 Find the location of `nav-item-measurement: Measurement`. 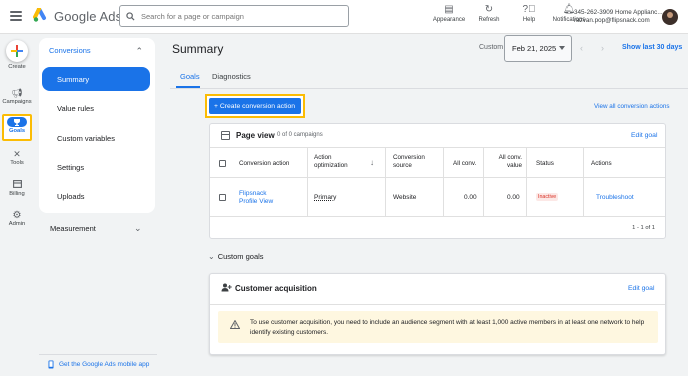

nav-item-measurement: Measurement is located at coordinates (73, 228).